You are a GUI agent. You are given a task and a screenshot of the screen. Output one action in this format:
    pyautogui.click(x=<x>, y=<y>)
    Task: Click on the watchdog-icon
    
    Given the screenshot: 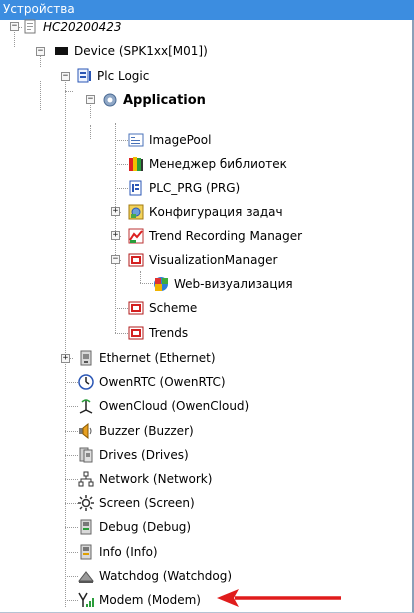 What is the action you would take?
    pyautogui.click(x=86, y=576)
    